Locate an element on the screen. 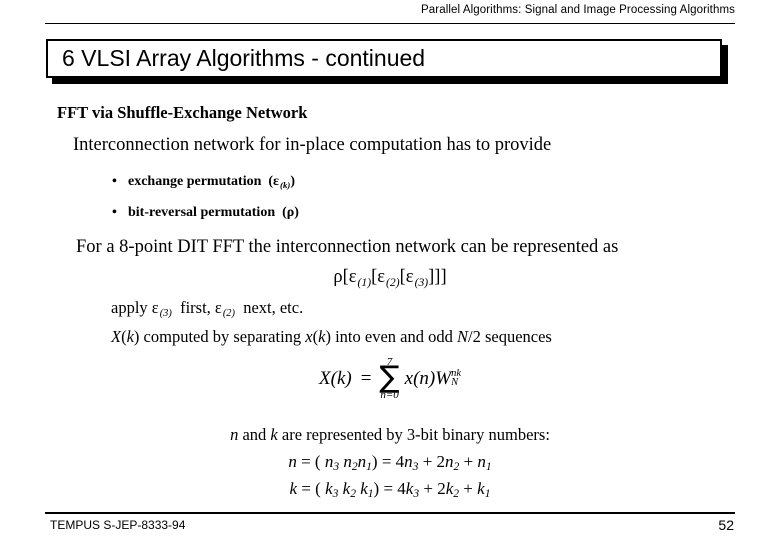 Image resolution: width=780 pixels, height=540 pixels. page-title: 6 VLSI Array Algorithms - continued is located at coordinates (244, 58).